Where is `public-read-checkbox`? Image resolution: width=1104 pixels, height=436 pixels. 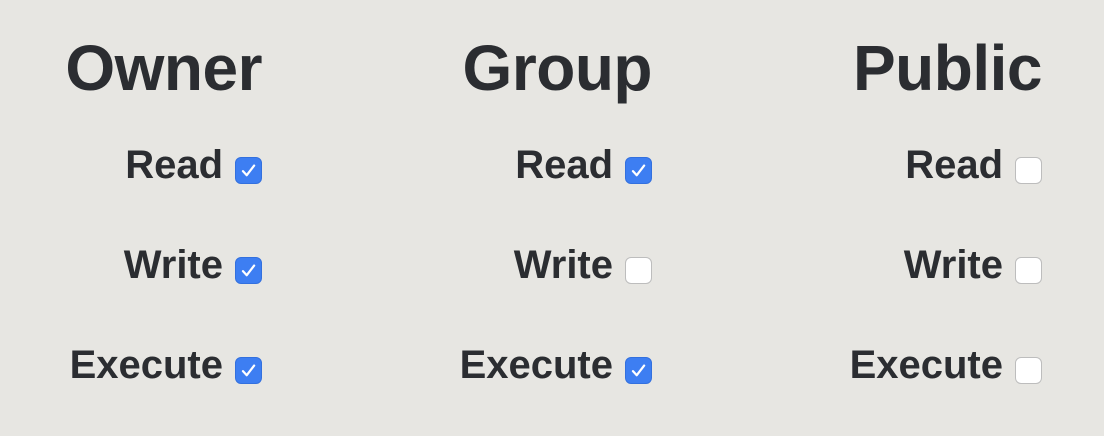 public-read-checkbox is located at coordinates (1028, 170).